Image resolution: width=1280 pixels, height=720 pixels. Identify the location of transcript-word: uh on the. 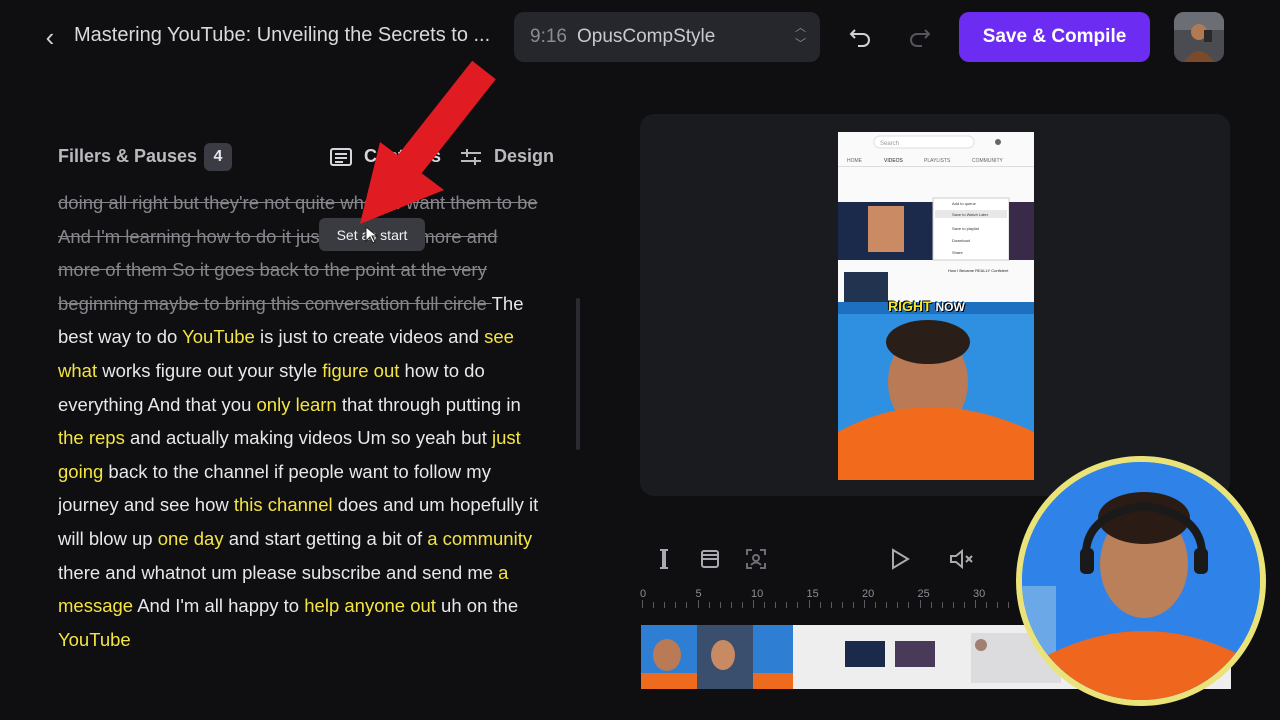
(477, 605).